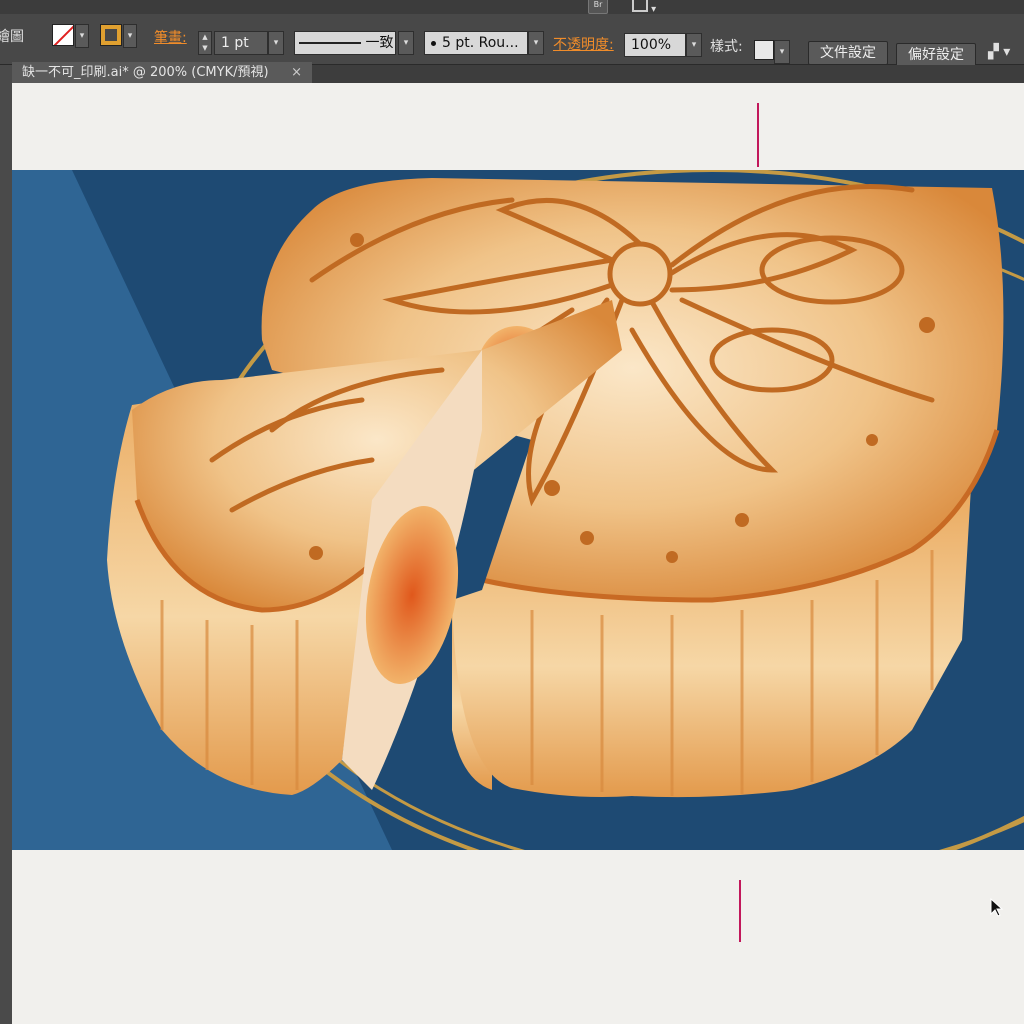 Image resolution: width=1024 pixels, height=1024 pixels. I want to click on stroke-dropdown: ▾, so click(130, 36).